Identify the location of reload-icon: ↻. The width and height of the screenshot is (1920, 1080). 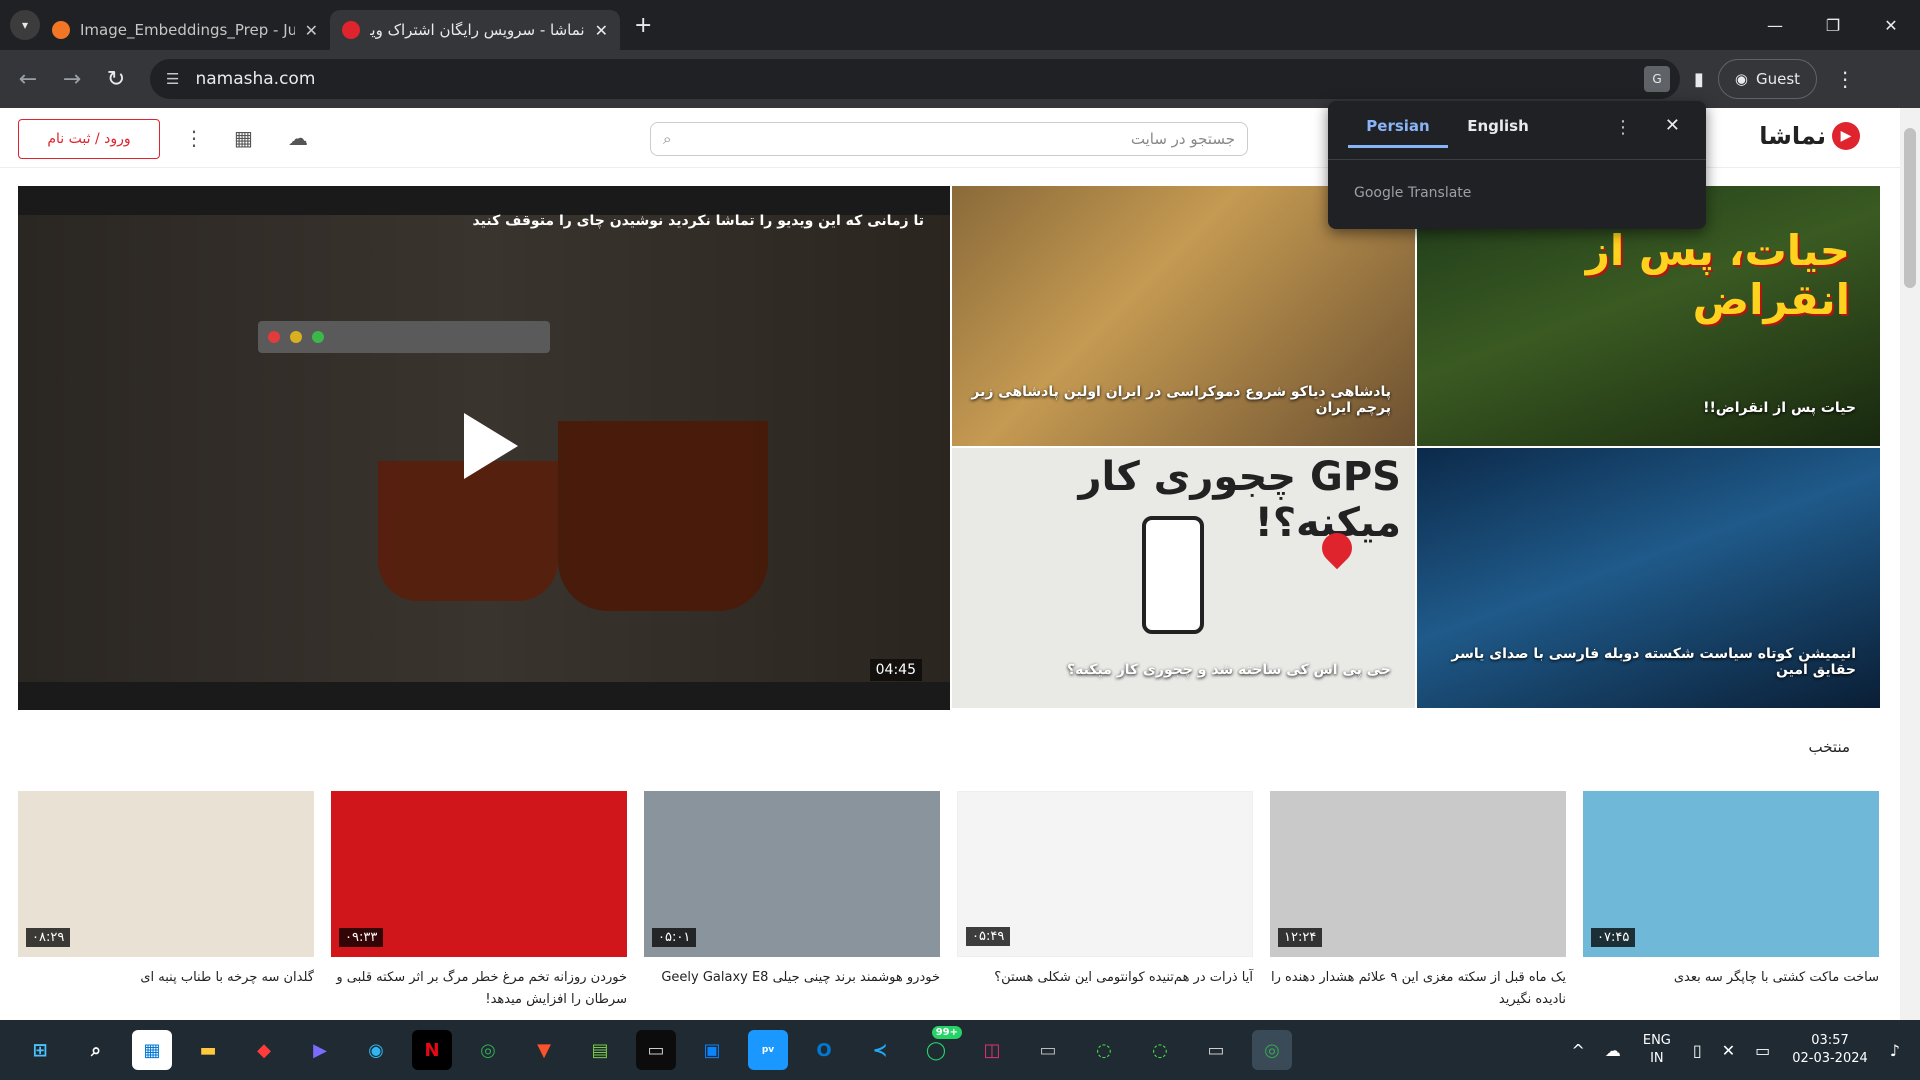
(116, 79).